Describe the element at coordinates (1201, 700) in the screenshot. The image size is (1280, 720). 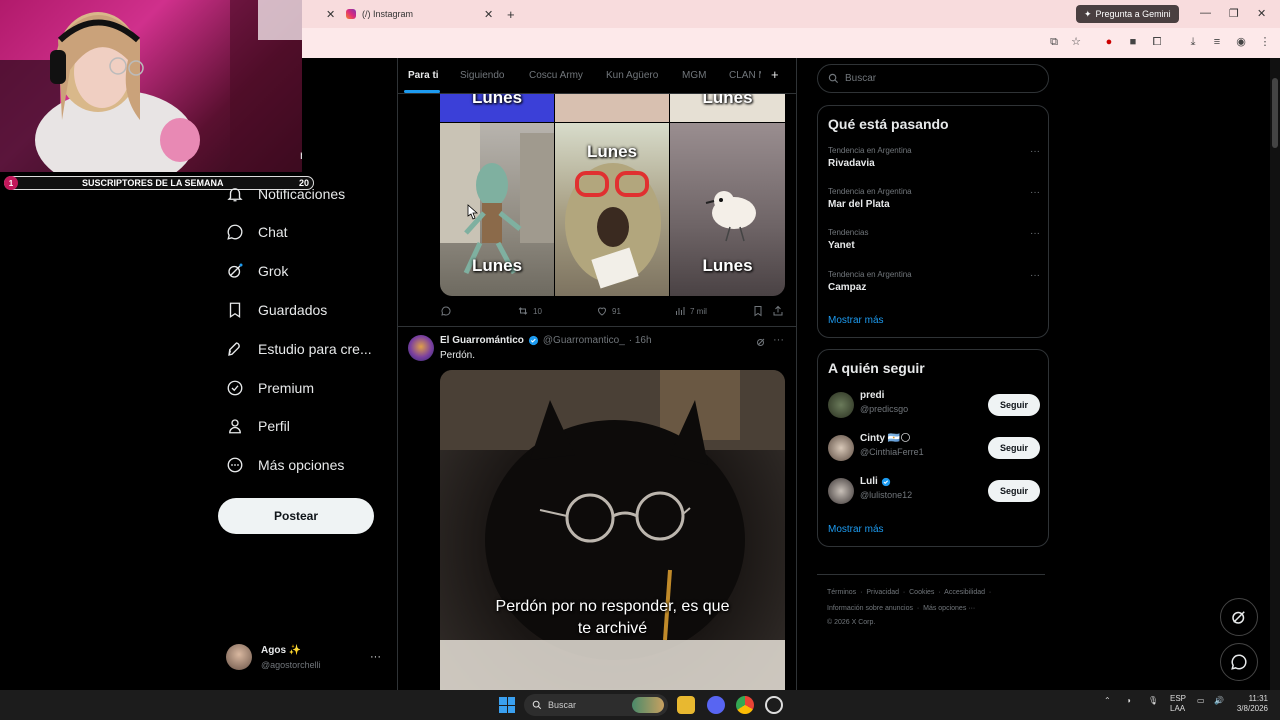
I see `display-icon: ▭` at that location.